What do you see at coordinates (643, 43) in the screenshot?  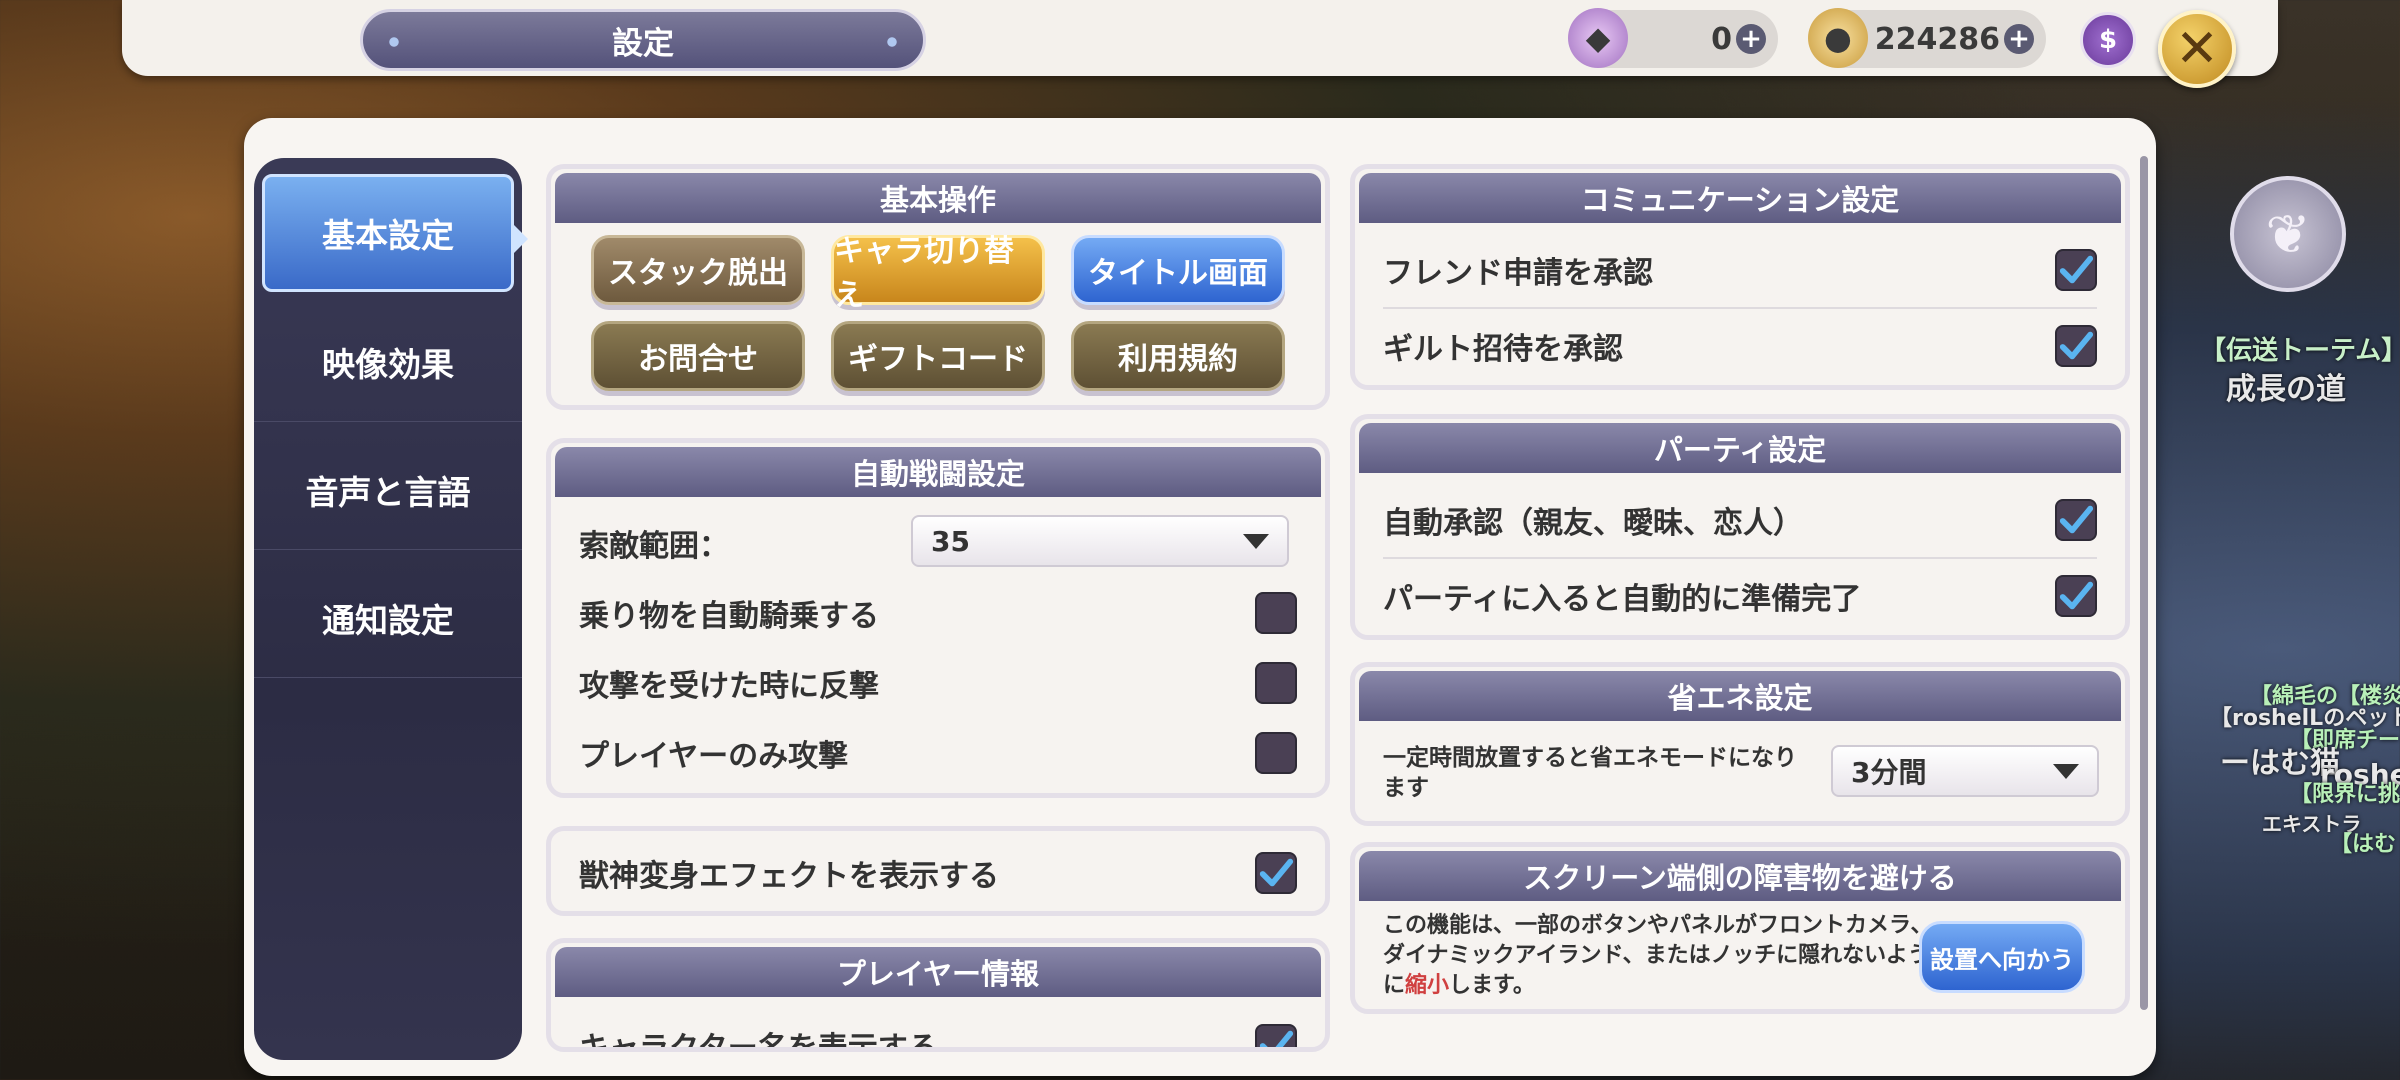 I see `page-title: 設定` at bounding box center [643, 43].